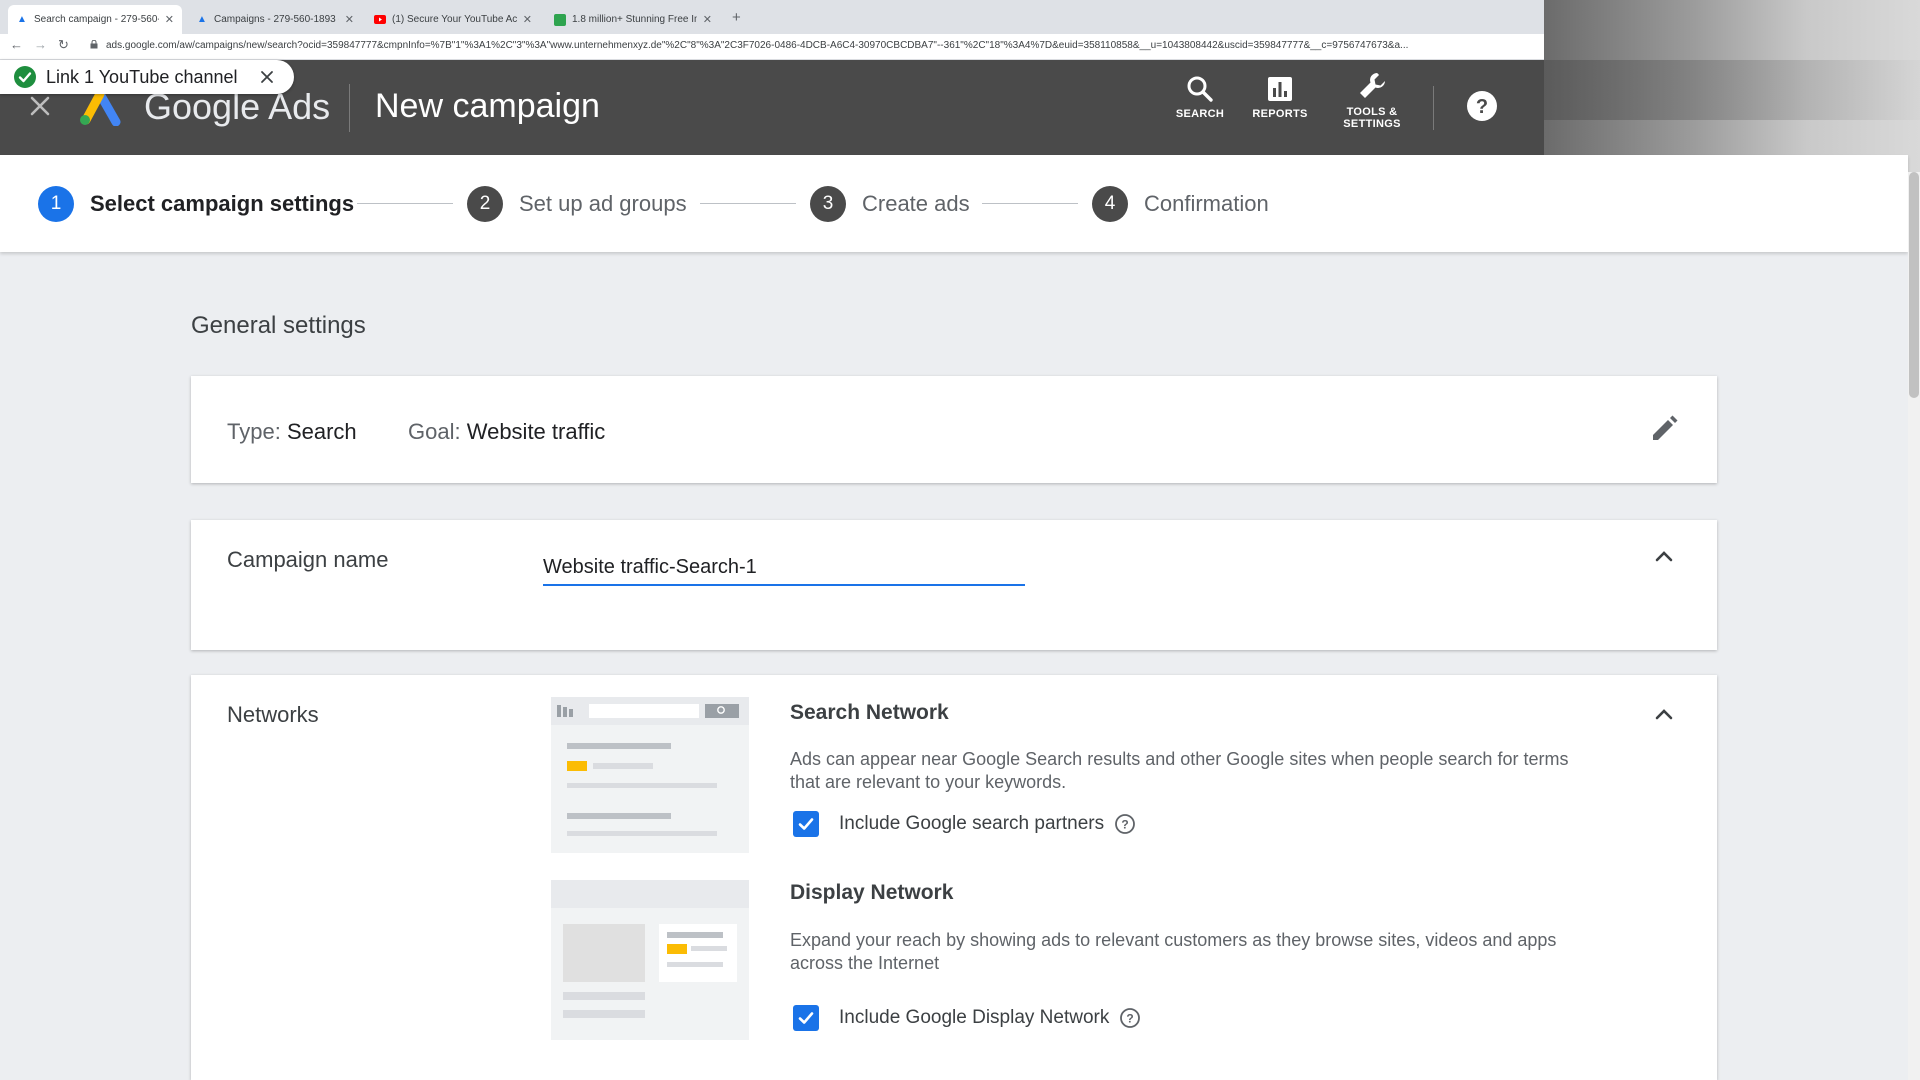  I want to click on browser-tab-youtube: (1) Secure Your YouTube Acco ✕, so click(453, 19).